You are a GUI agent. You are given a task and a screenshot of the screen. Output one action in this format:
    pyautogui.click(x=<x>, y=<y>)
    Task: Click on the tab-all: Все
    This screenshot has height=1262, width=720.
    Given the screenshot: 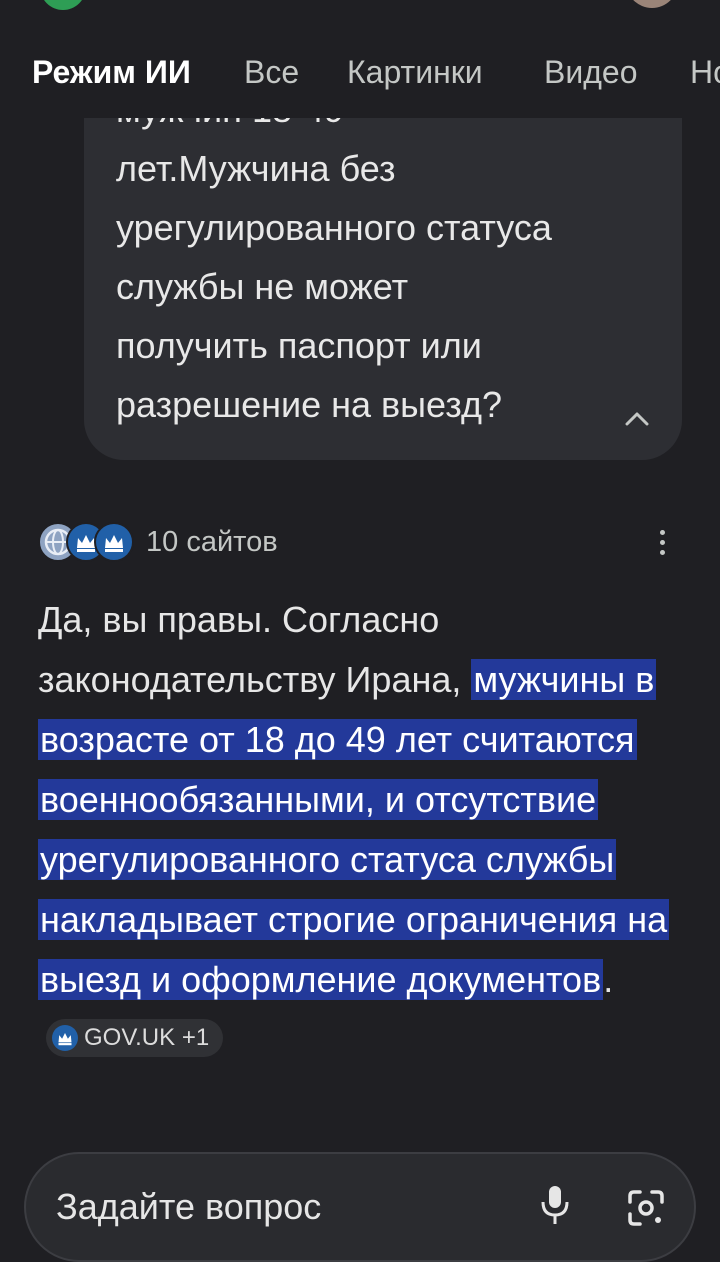 What is the action you would take?
    pyautogui.click(x=271, y=72)
    